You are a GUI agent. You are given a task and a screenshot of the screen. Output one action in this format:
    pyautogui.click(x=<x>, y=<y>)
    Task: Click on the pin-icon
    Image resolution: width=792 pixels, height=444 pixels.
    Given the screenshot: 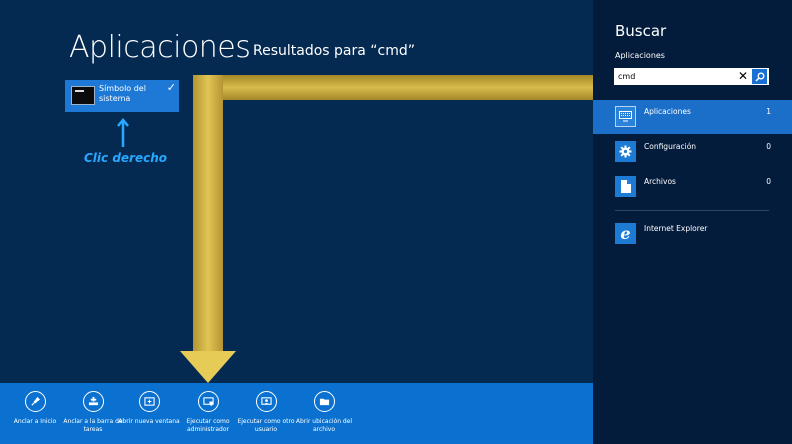 What is the action you would take?
    pyautogui.click(x=35, y=401)
    